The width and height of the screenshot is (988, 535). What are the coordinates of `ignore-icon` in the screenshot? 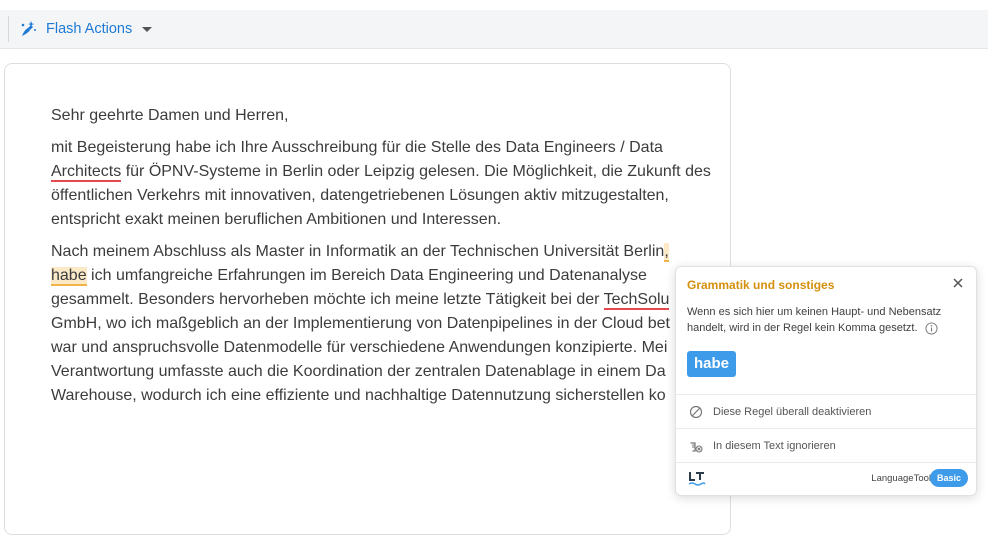 It's located at (696, 447).